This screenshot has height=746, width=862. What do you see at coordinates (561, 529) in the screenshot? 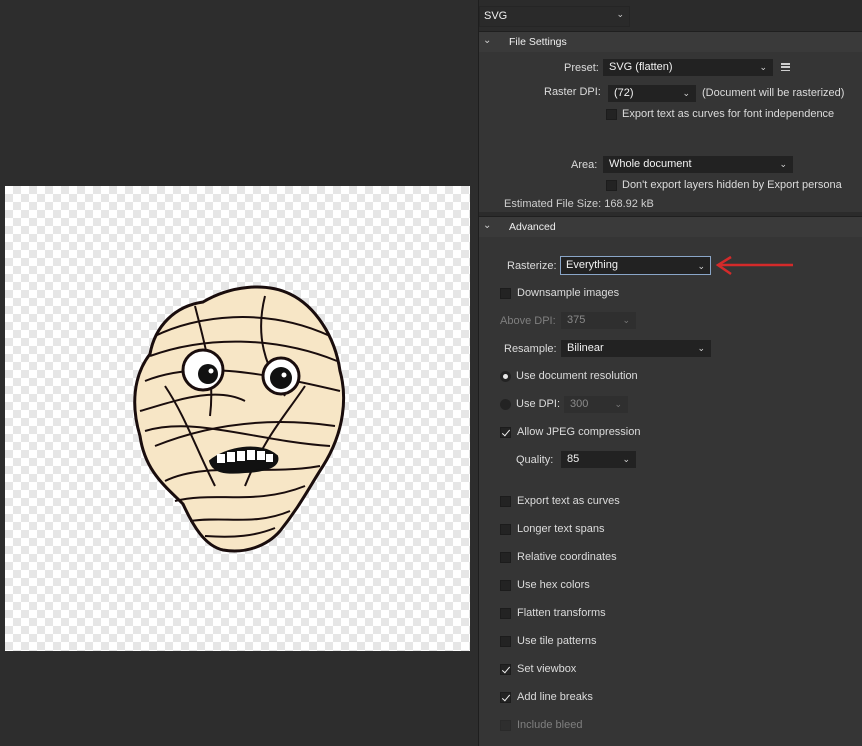
I see `option-label: Longer text spans` at bounding box center [561, 529].